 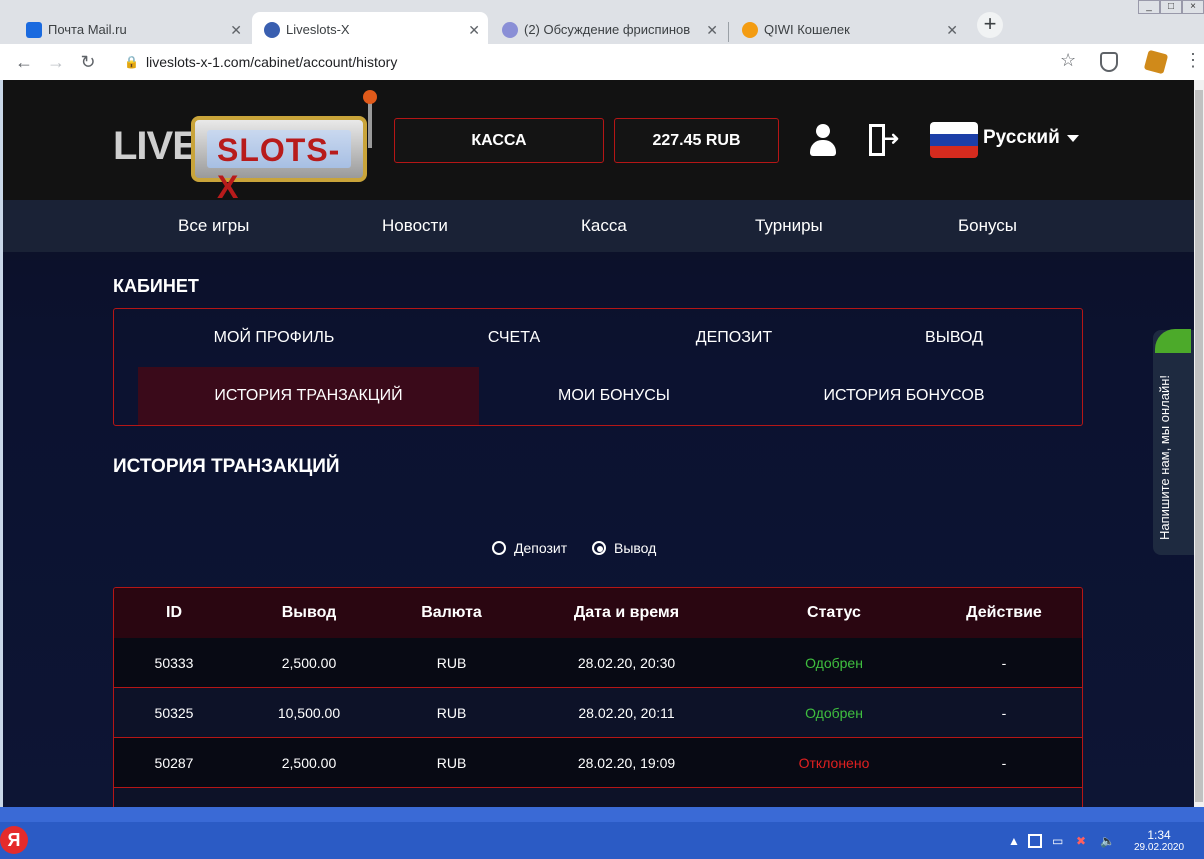 What do you see at coordinates (1059, 841) in the screenshot?
I see `display-icon: ▭` at bounding box center [1059, 841].